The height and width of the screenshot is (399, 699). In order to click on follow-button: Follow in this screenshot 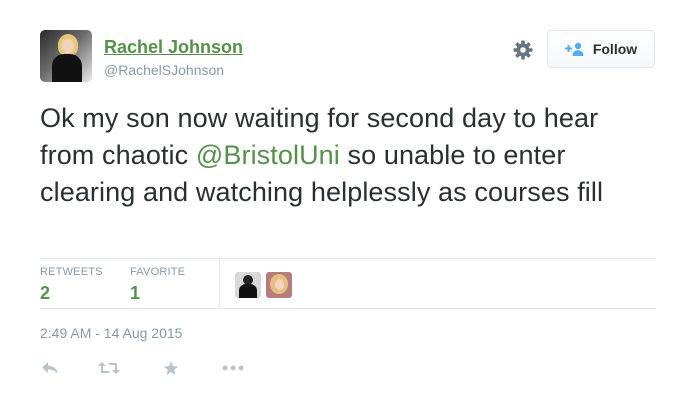, I will do `click(601, 49)`.